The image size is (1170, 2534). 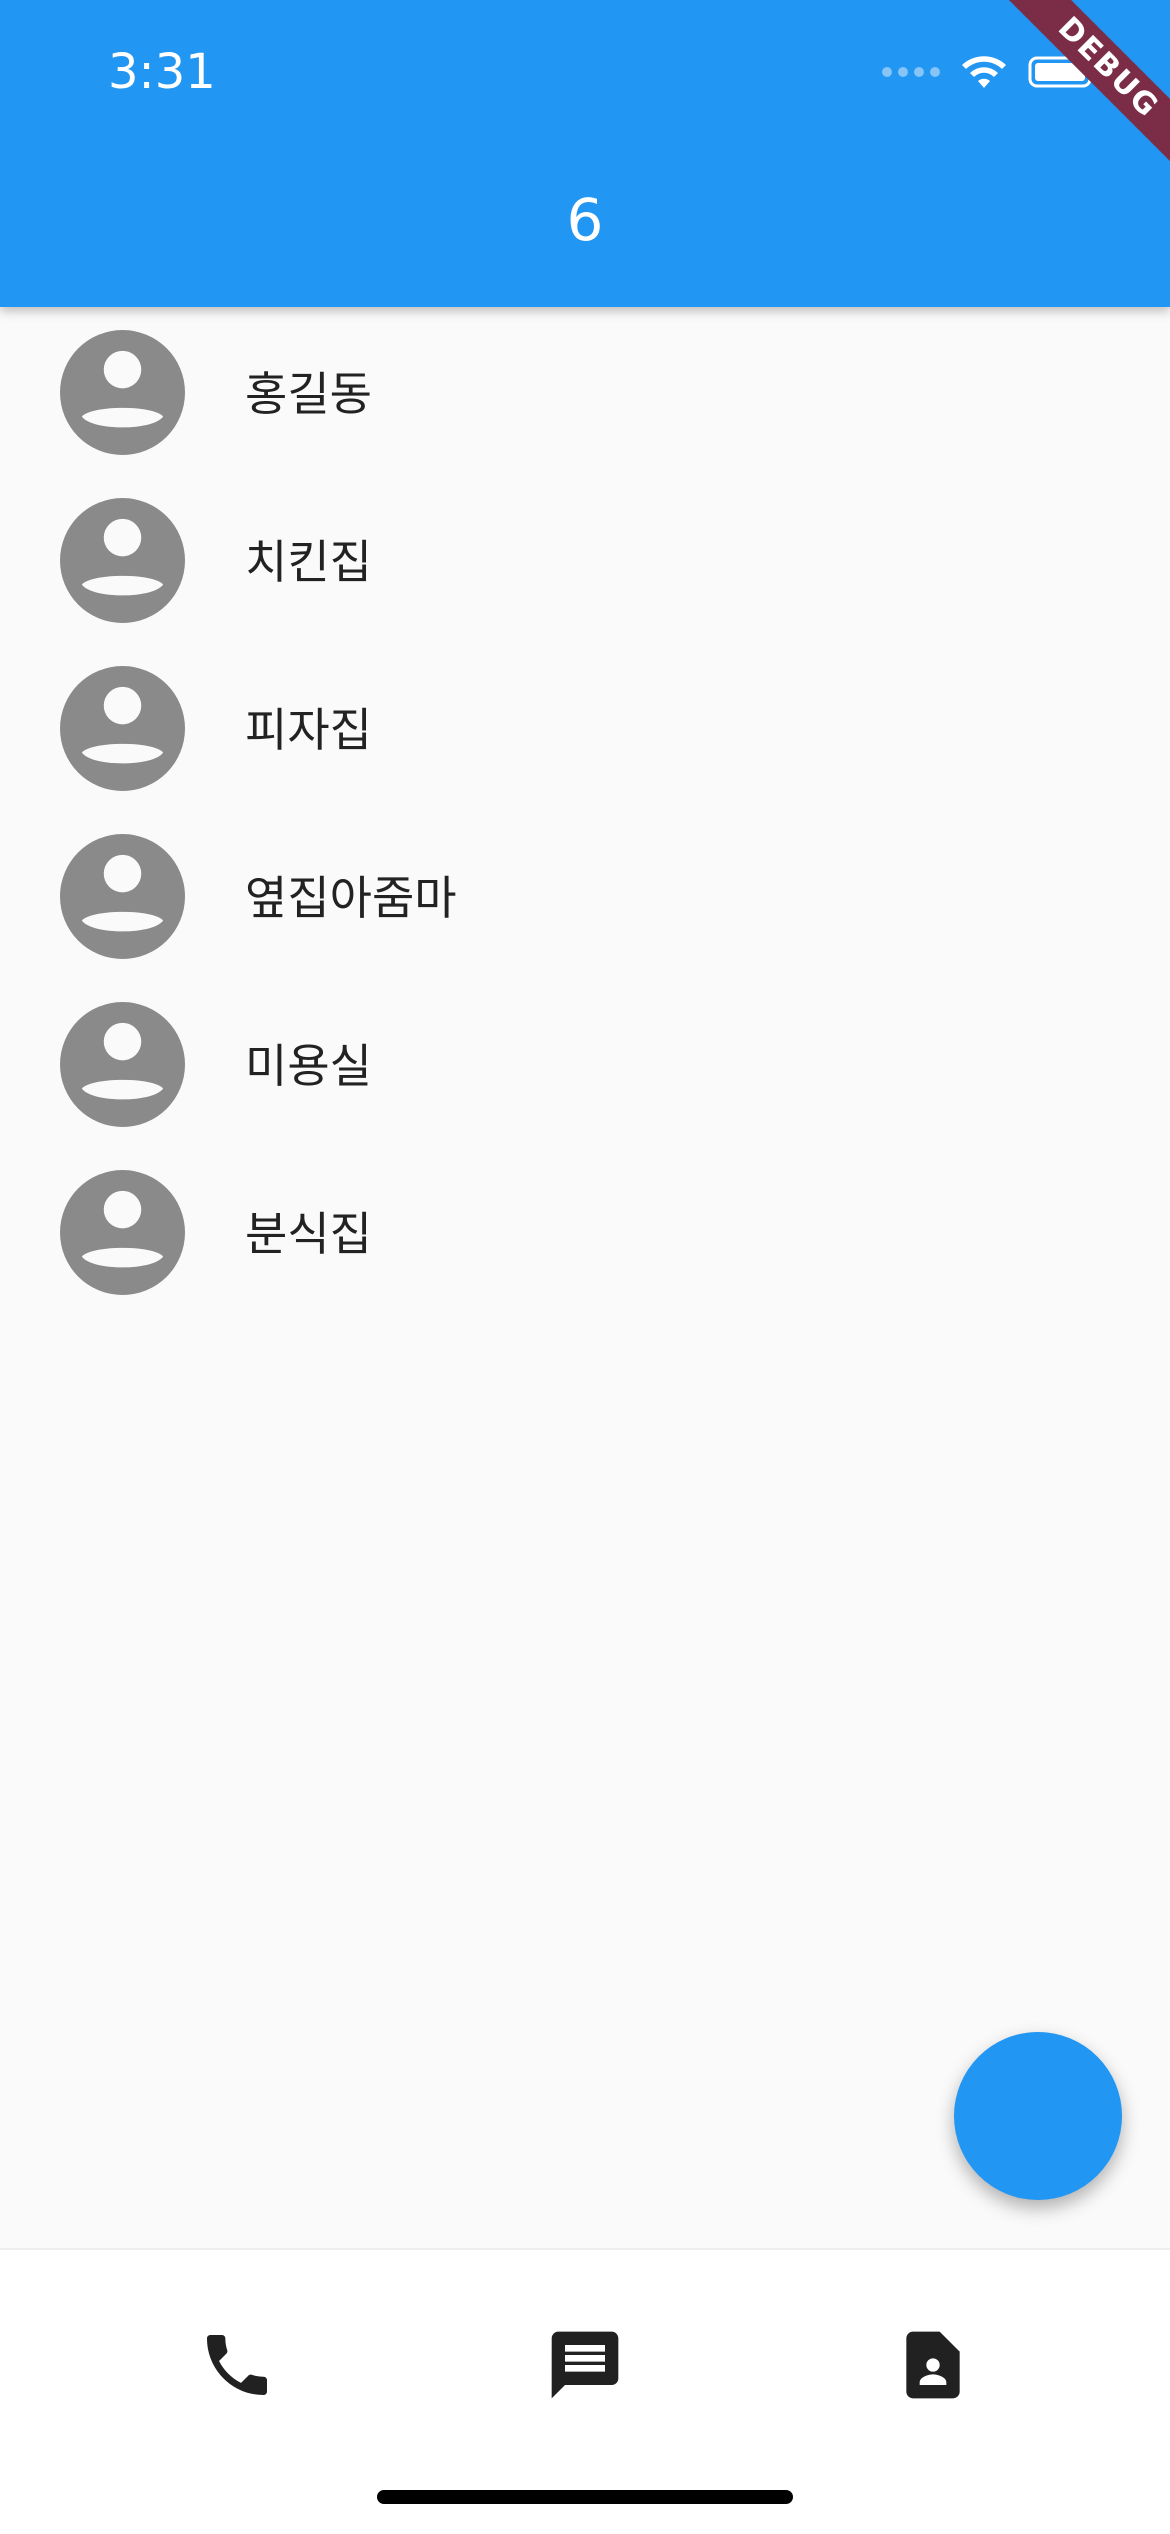 What do you see at coordinates (585, 559) in the screenshot?
I see `list-item: 치킨집` at bounding box center [585, 559].